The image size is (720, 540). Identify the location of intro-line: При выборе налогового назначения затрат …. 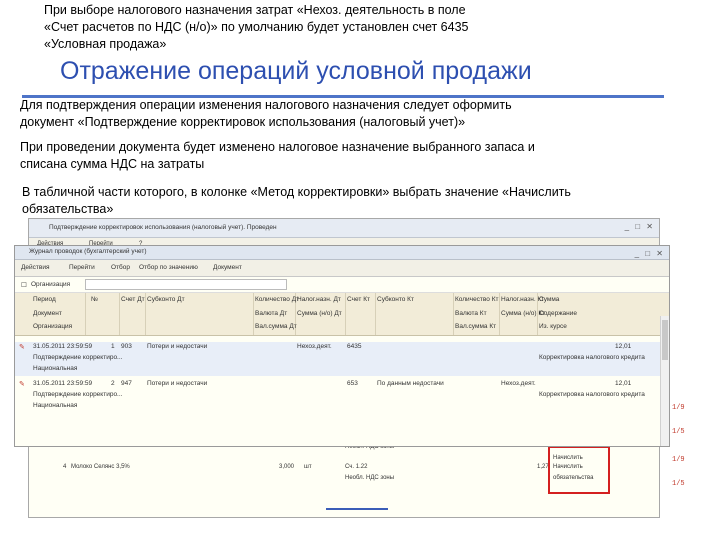
(255, 10).